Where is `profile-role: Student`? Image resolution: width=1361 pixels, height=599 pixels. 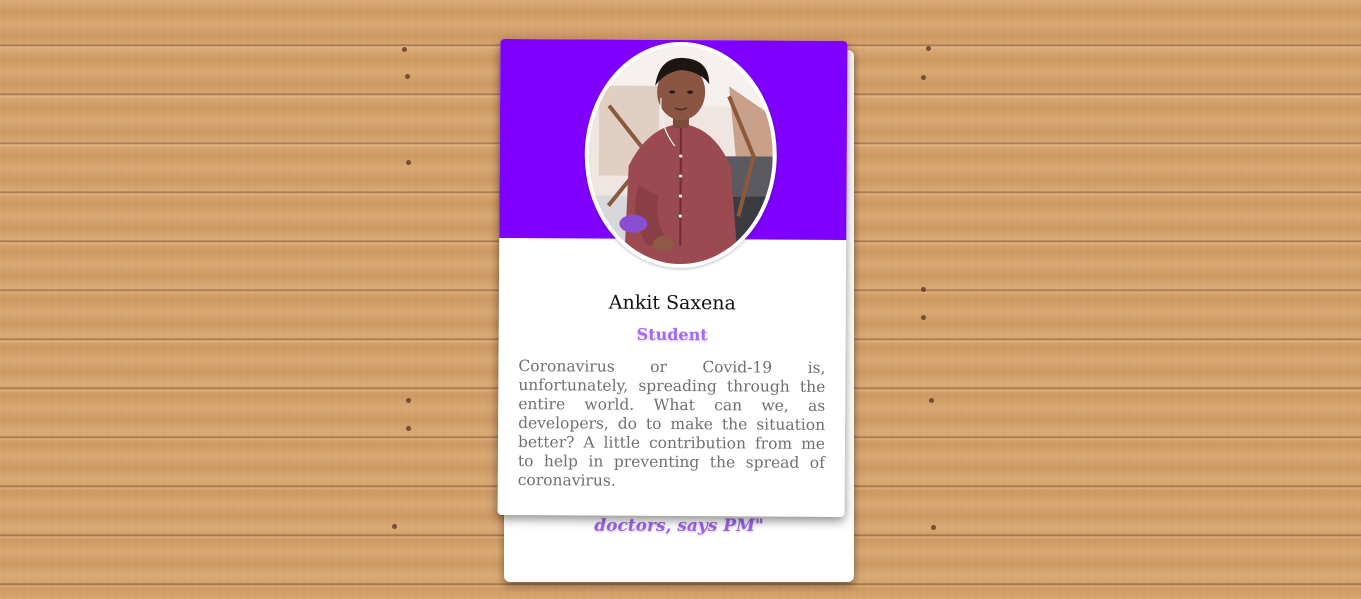
profile-role: Student is located at coordinates (672, 334).